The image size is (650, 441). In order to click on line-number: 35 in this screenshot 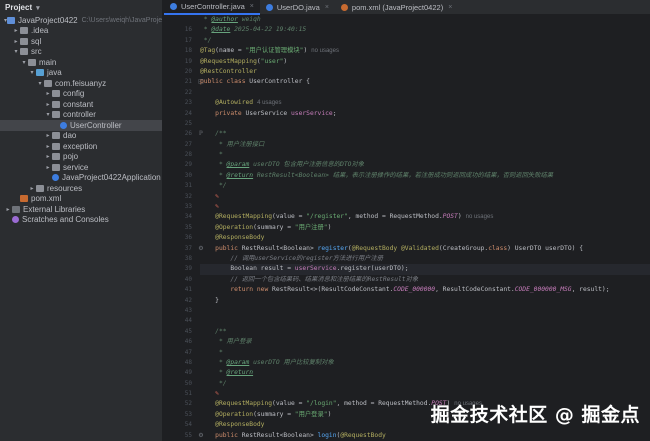, I will do `click(188, 227)`.